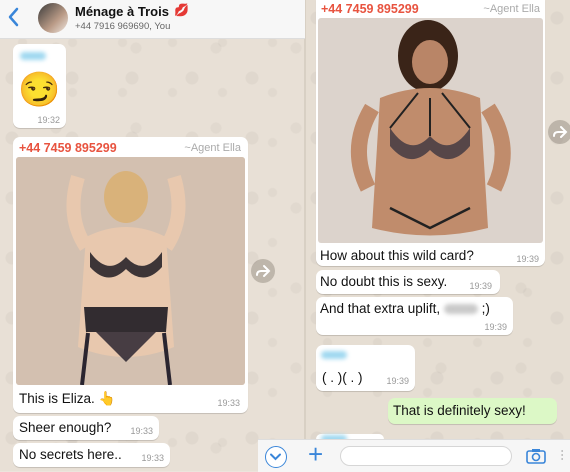 This screenshot has width=570, height=472. Describe the element at coordinates (305, 235) in the screenshot. I see `pane-divider` at that location.